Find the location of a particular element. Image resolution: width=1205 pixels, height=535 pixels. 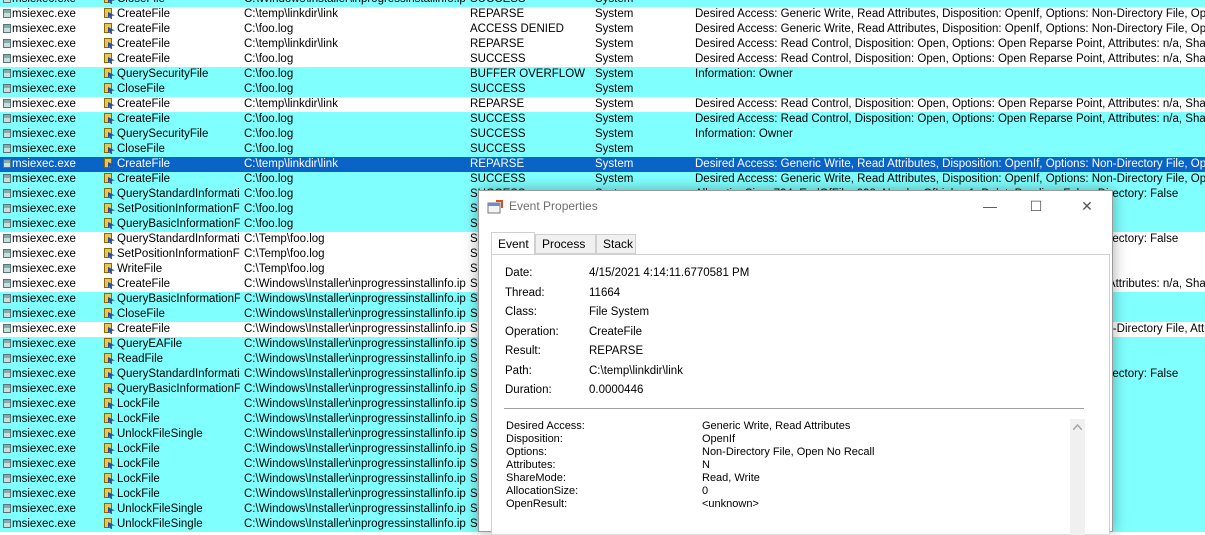

detail-label: AllocationSize: is located at coordinates (542, 491).